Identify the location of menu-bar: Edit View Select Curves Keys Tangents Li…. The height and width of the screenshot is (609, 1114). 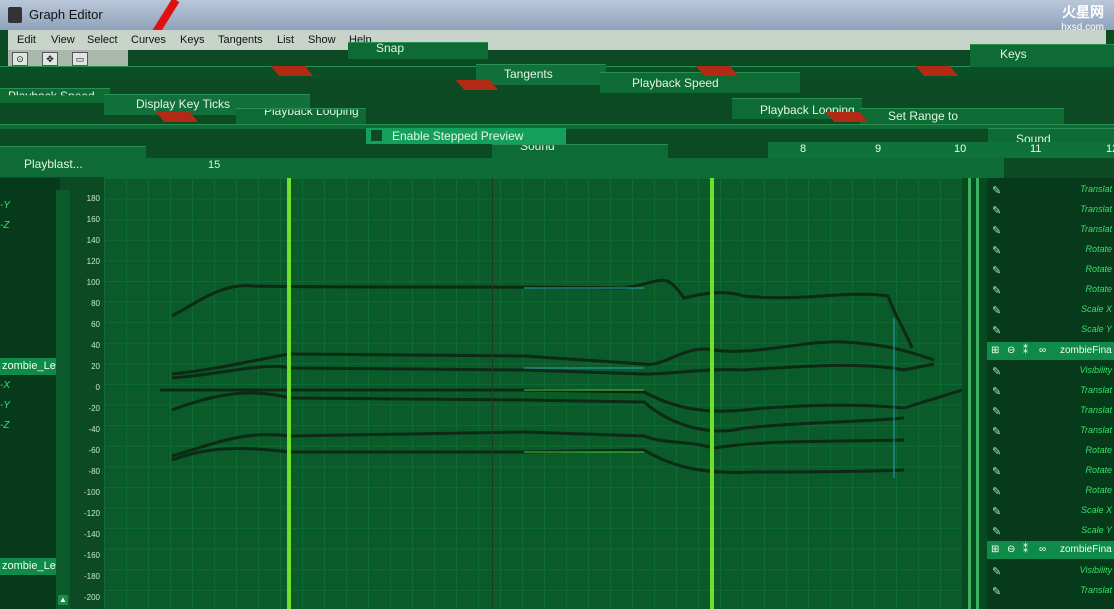
(557, 40).